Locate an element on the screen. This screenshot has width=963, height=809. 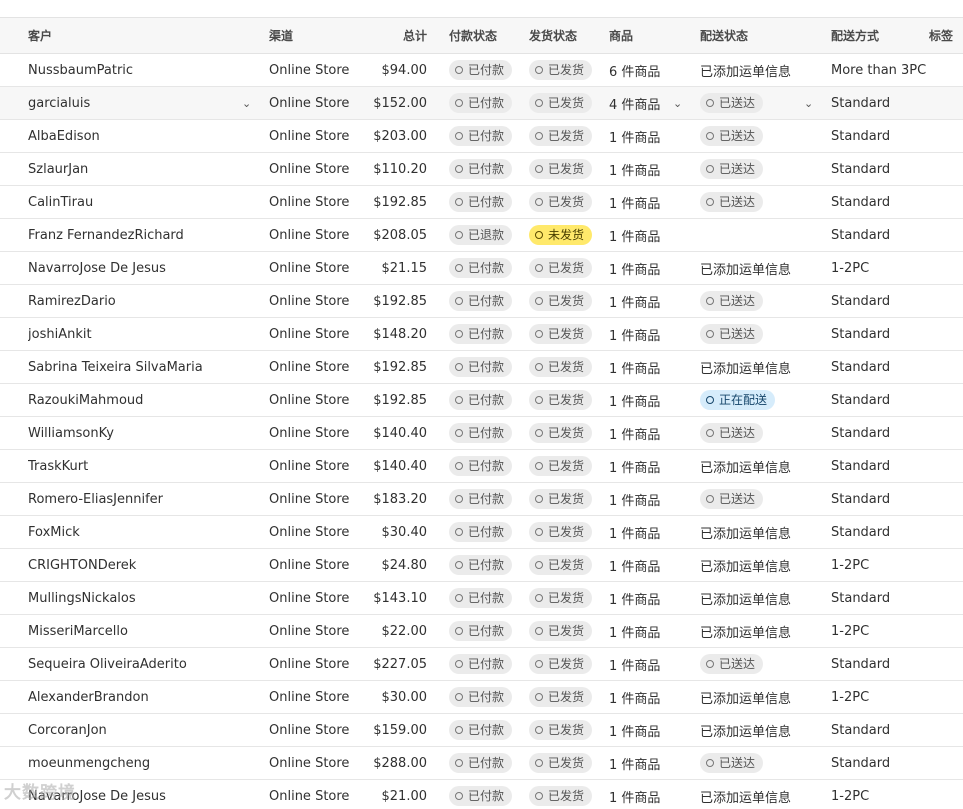
column-header-tags: 标签 is located at coordinates (946, 35).